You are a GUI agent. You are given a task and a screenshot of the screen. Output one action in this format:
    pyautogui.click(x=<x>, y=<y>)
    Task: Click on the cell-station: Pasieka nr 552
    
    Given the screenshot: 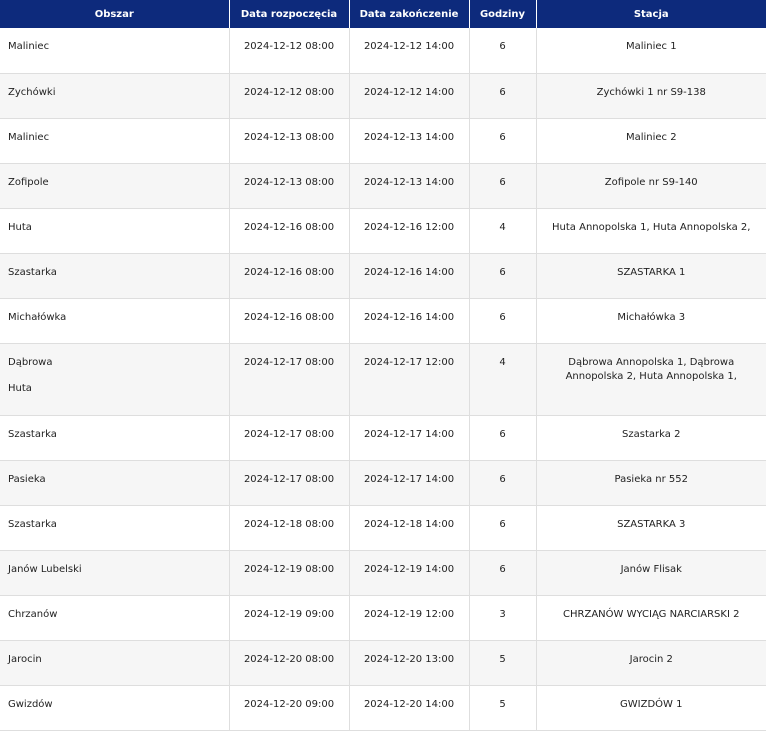 What is the action you would take?
    pyautogui.click(x=651, y=483)
    